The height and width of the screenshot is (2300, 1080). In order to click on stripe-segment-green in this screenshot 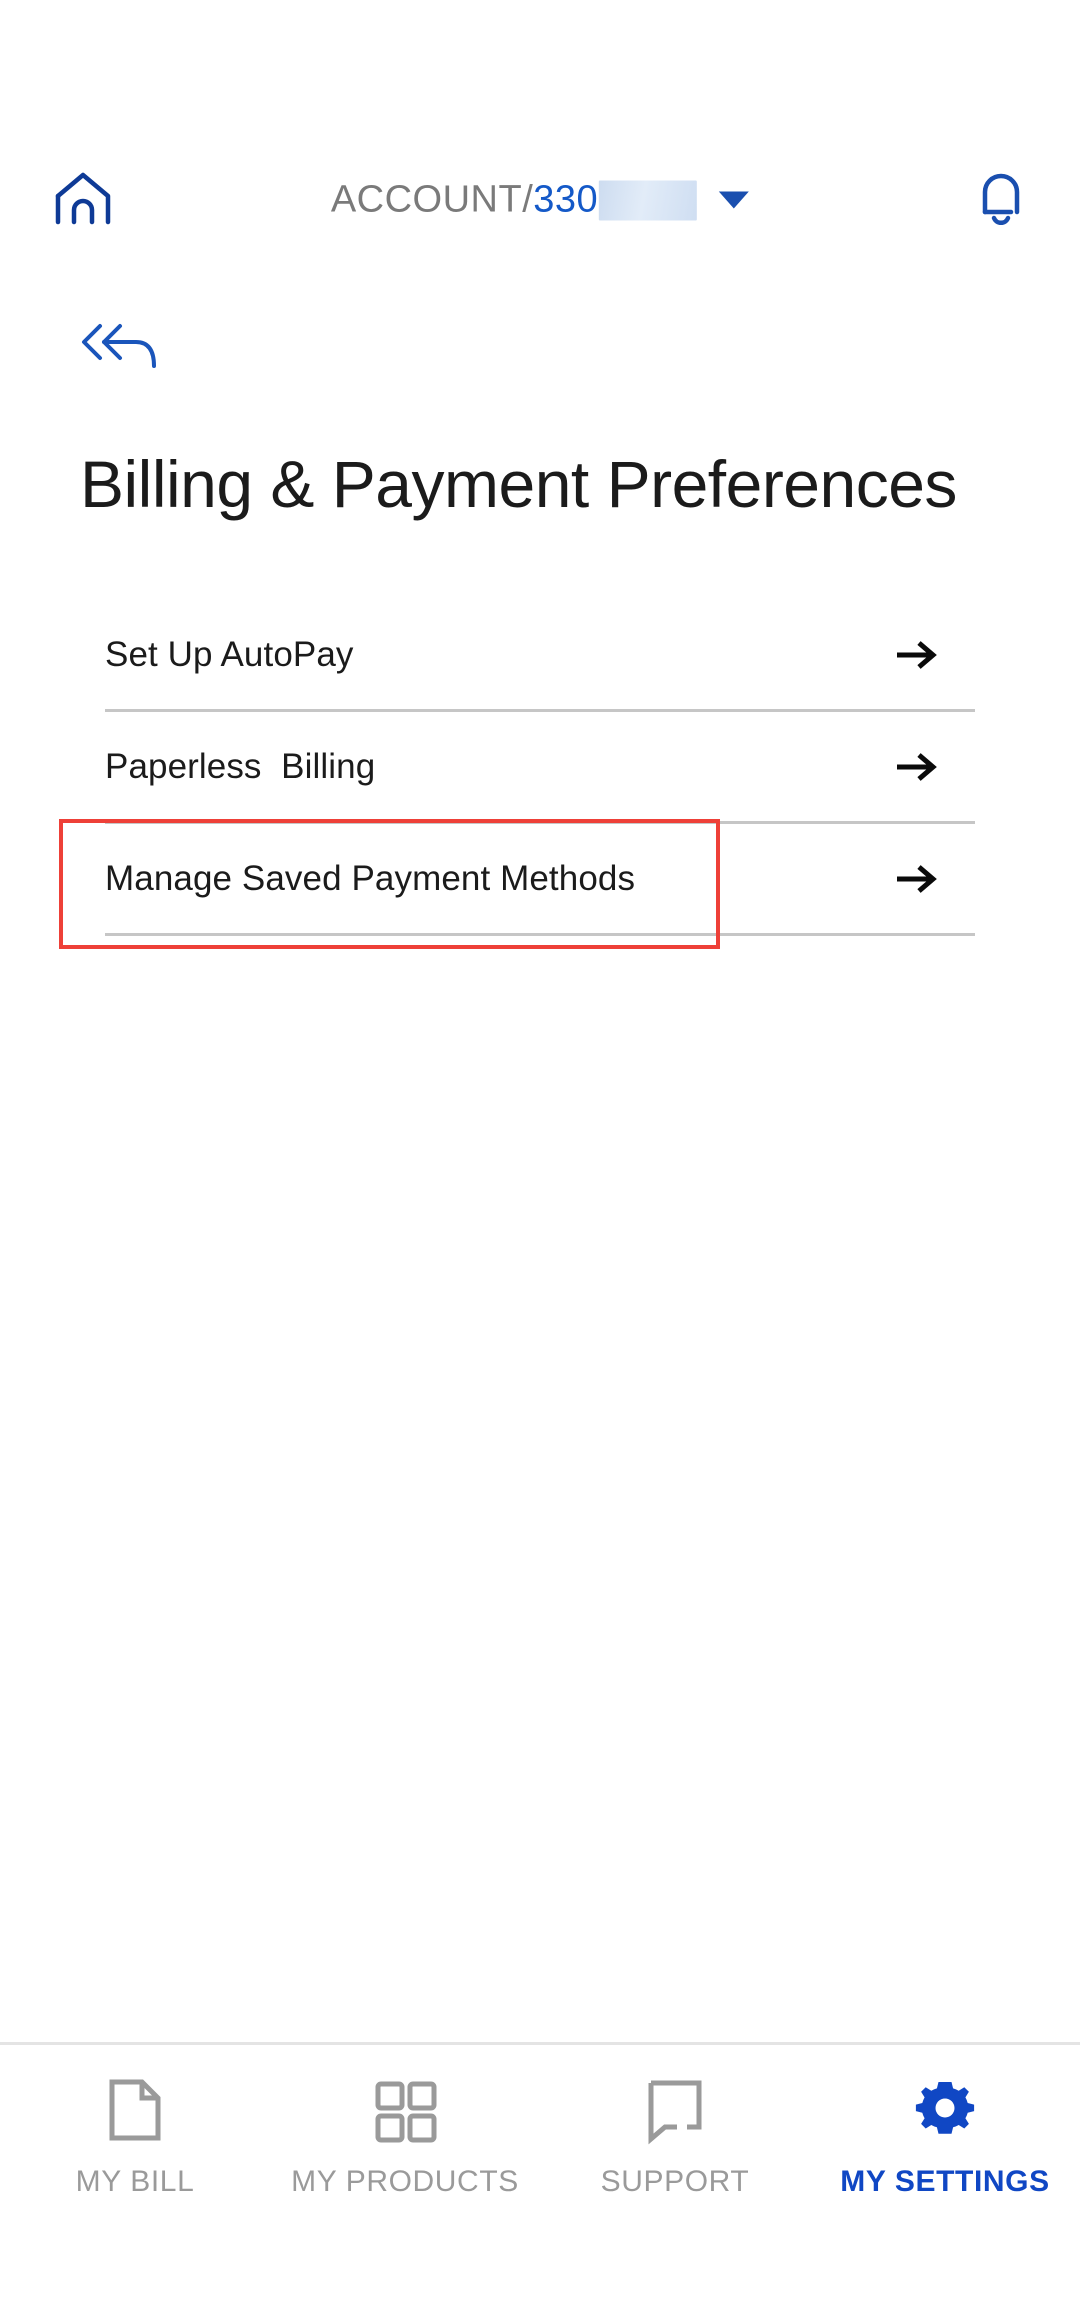, I will do `click(785, 260)`.